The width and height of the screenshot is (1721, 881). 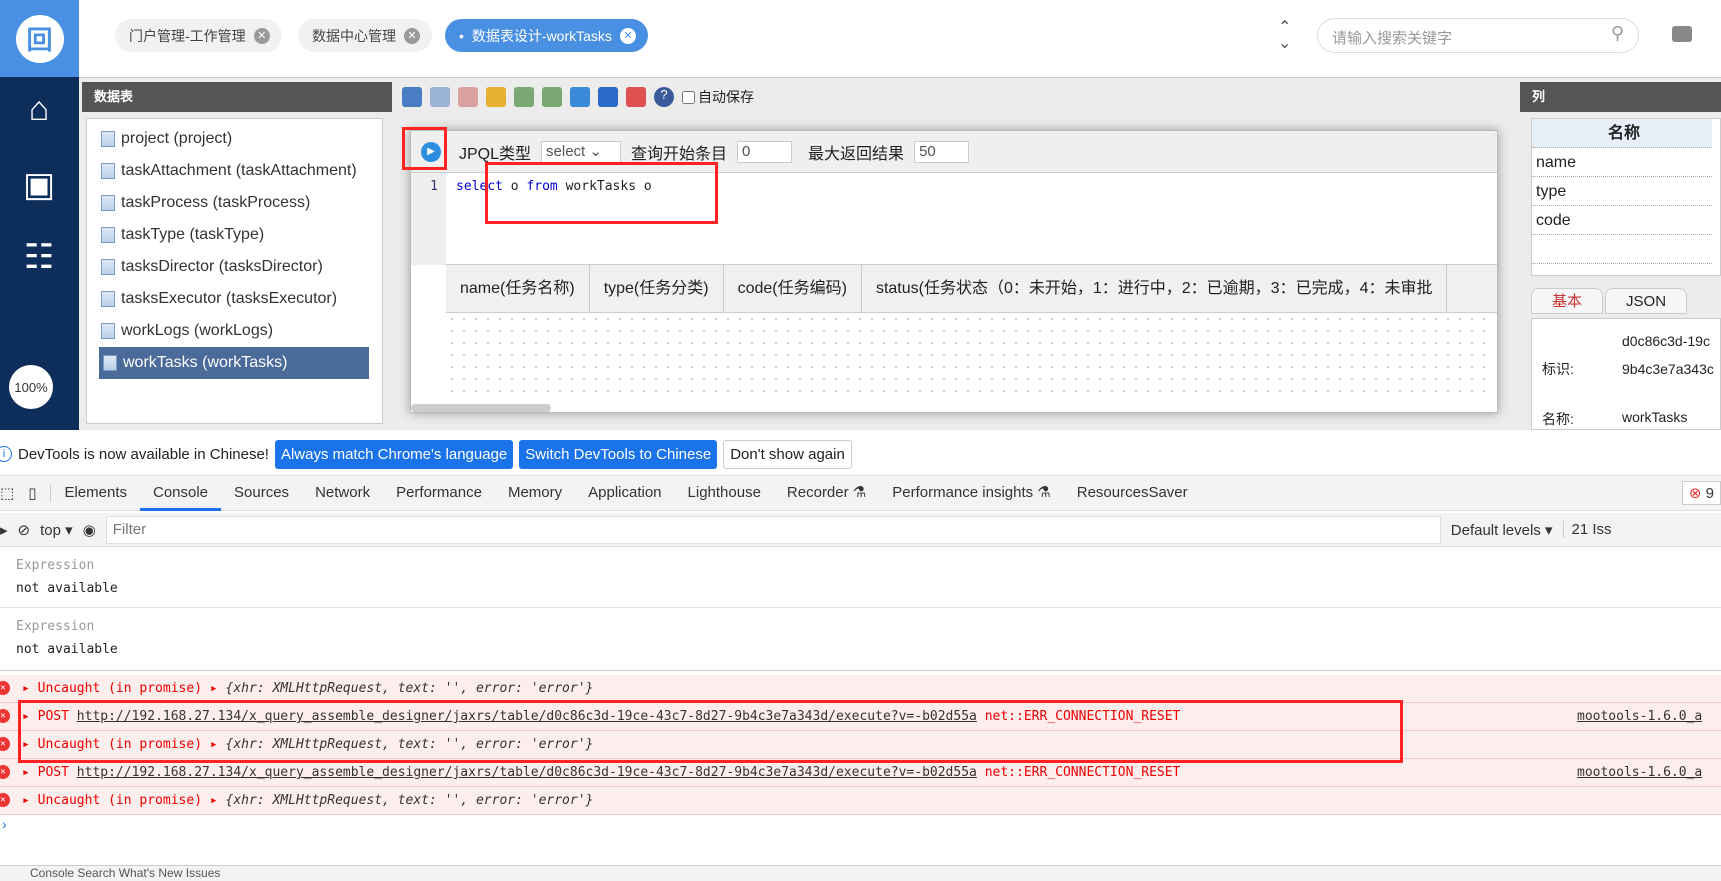 What do you see at coordinates (468, 97) in the screenshot?
I see `delete-icon` at bounding box center [468, 97].